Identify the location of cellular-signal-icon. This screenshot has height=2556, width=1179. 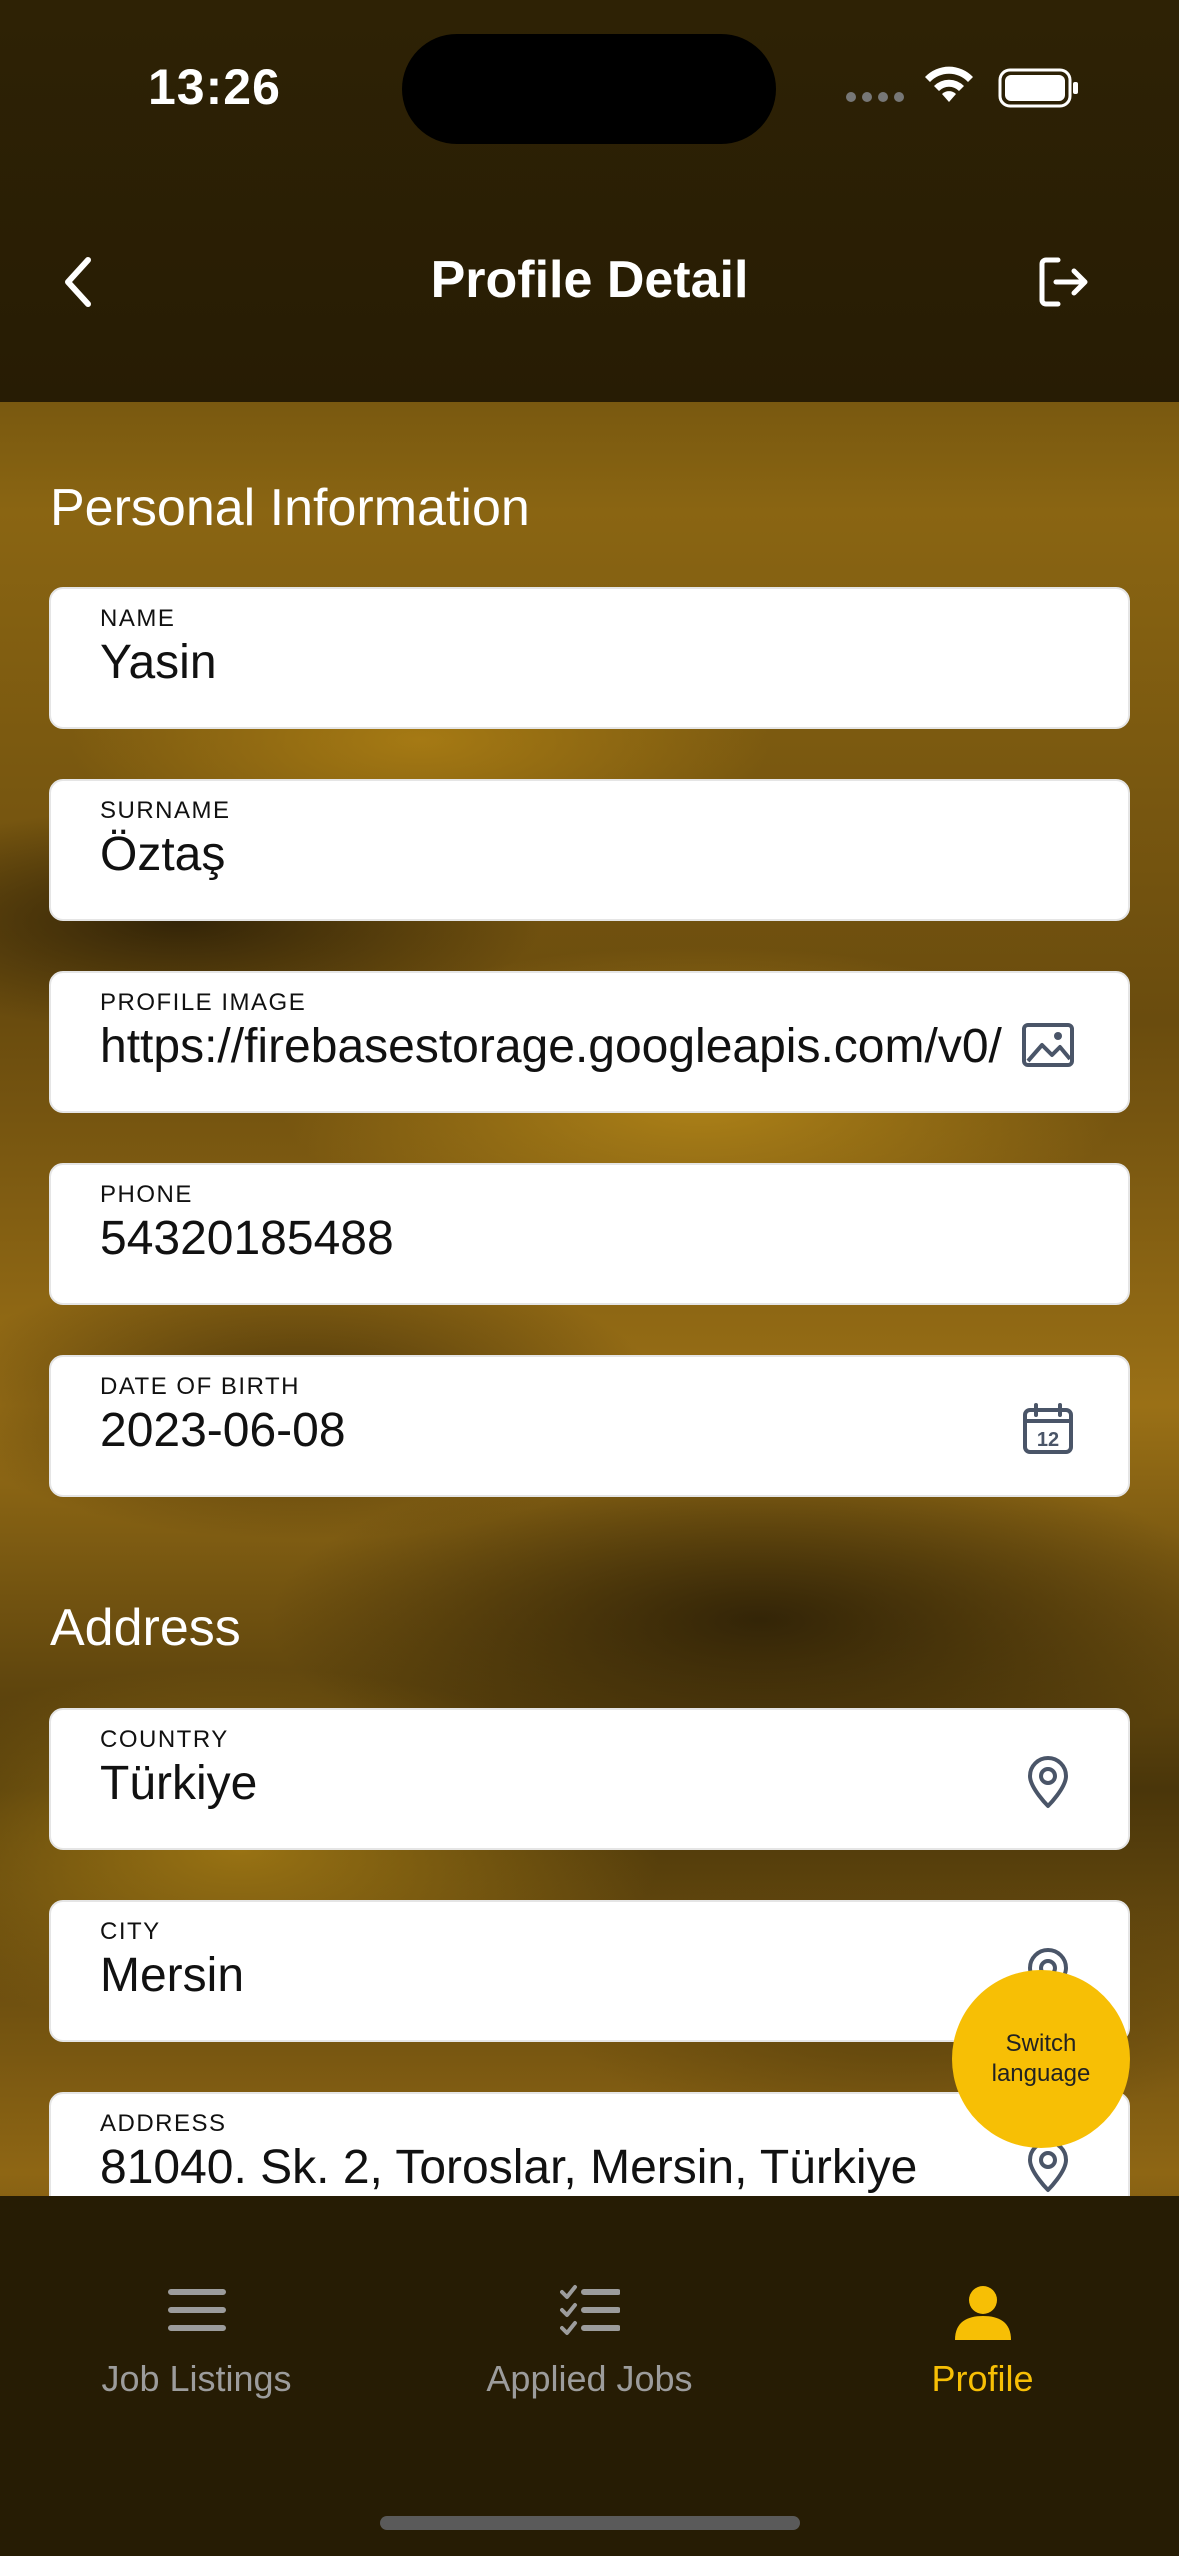
(875, 97).